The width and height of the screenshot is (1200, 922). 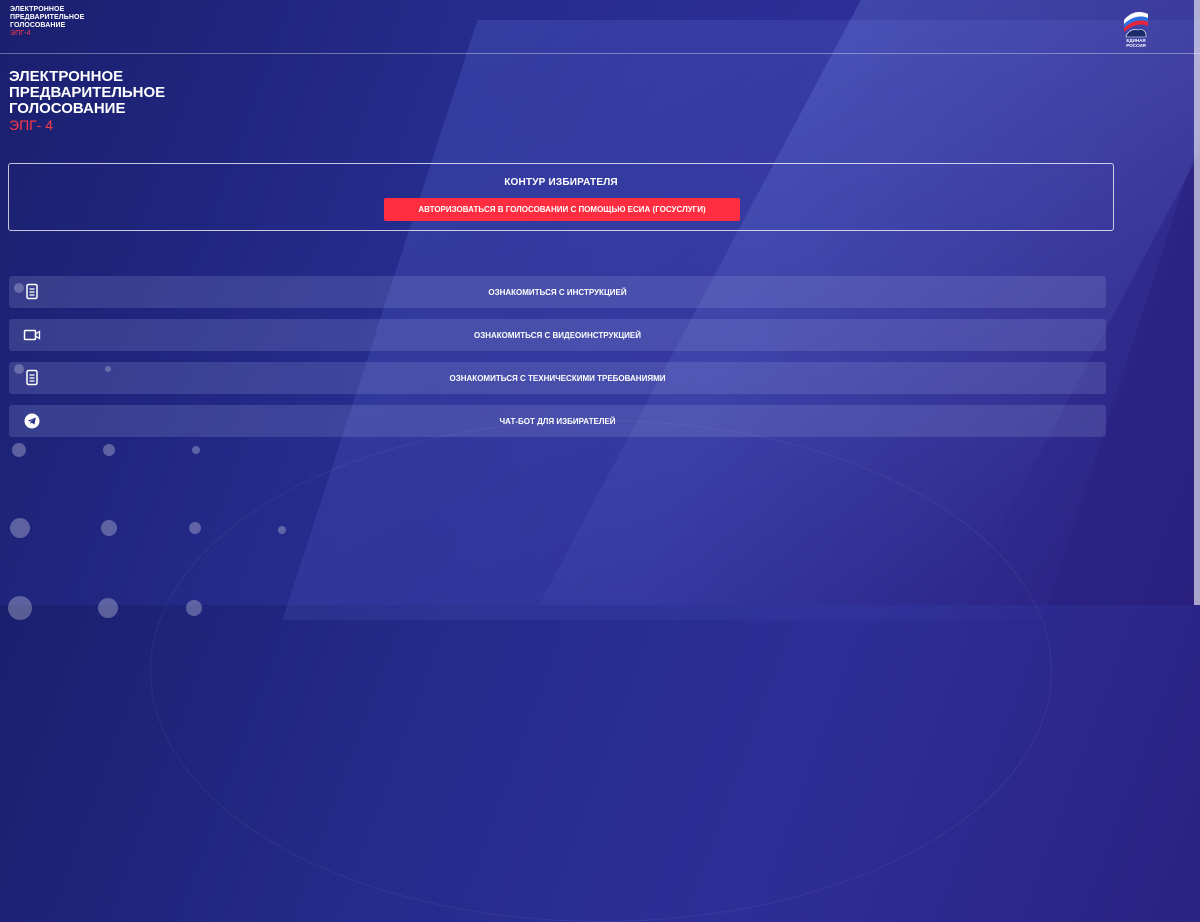 I want to click on header-brand-line: ПРЕДВАРИТЕЛЬНОЕ, so click(x=47, y=17).